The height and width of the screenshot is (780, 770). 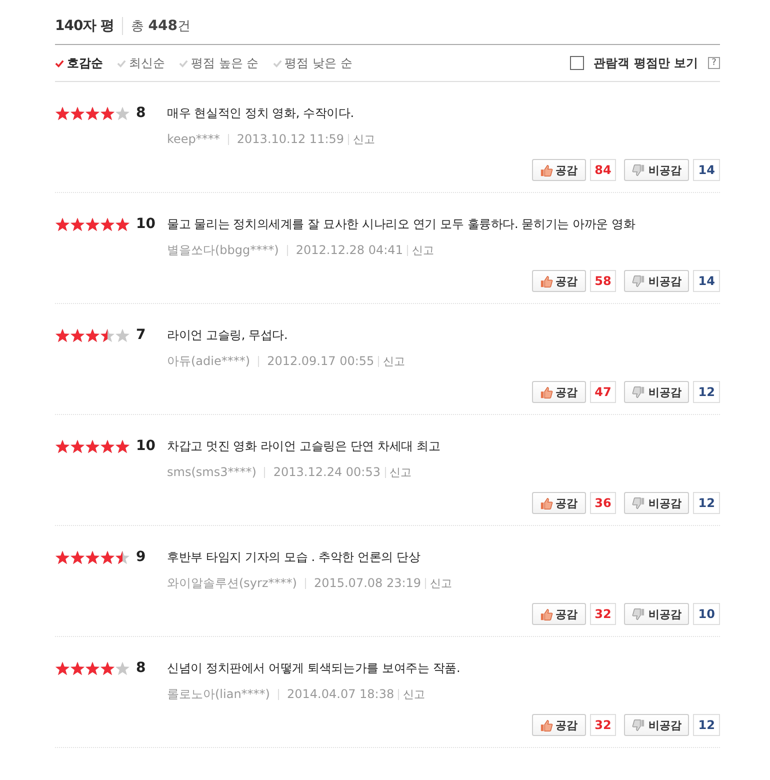 What do you see at coordinates (290, 139) in the screenshot?
I see `review-date: 2013.10.12 11:59` at bounding box center [290, 139].